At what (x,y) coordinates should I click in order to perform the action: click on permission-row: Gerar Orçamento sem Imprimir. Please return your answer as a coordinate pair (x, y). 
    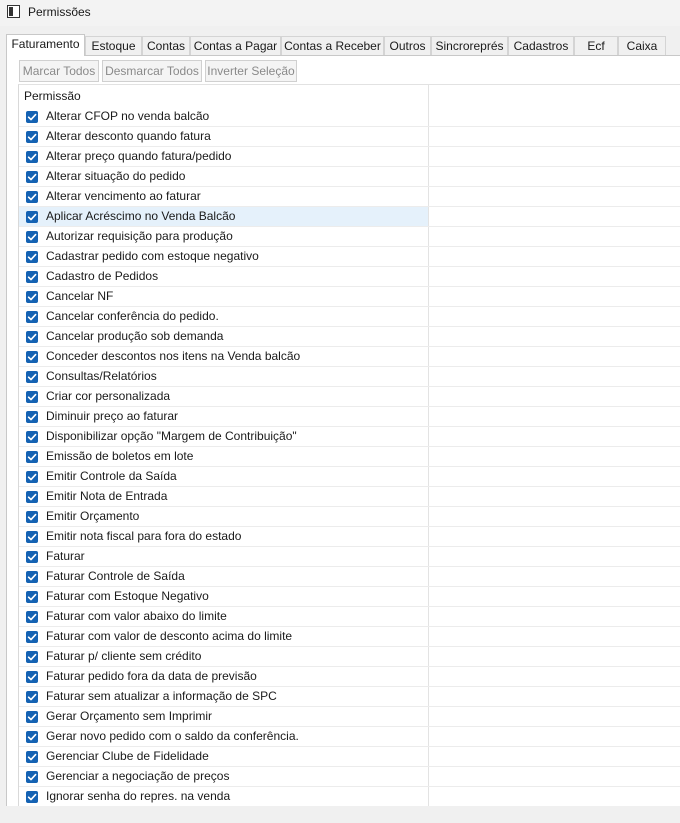
    Looking at the image, I should click on (349, 717).